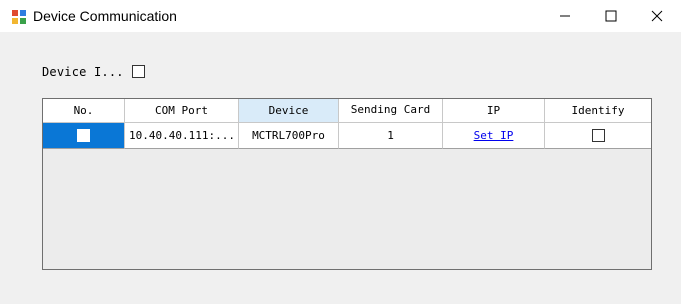  I want to click on device-cell: MCTRL700Pro, so click(289, 136).